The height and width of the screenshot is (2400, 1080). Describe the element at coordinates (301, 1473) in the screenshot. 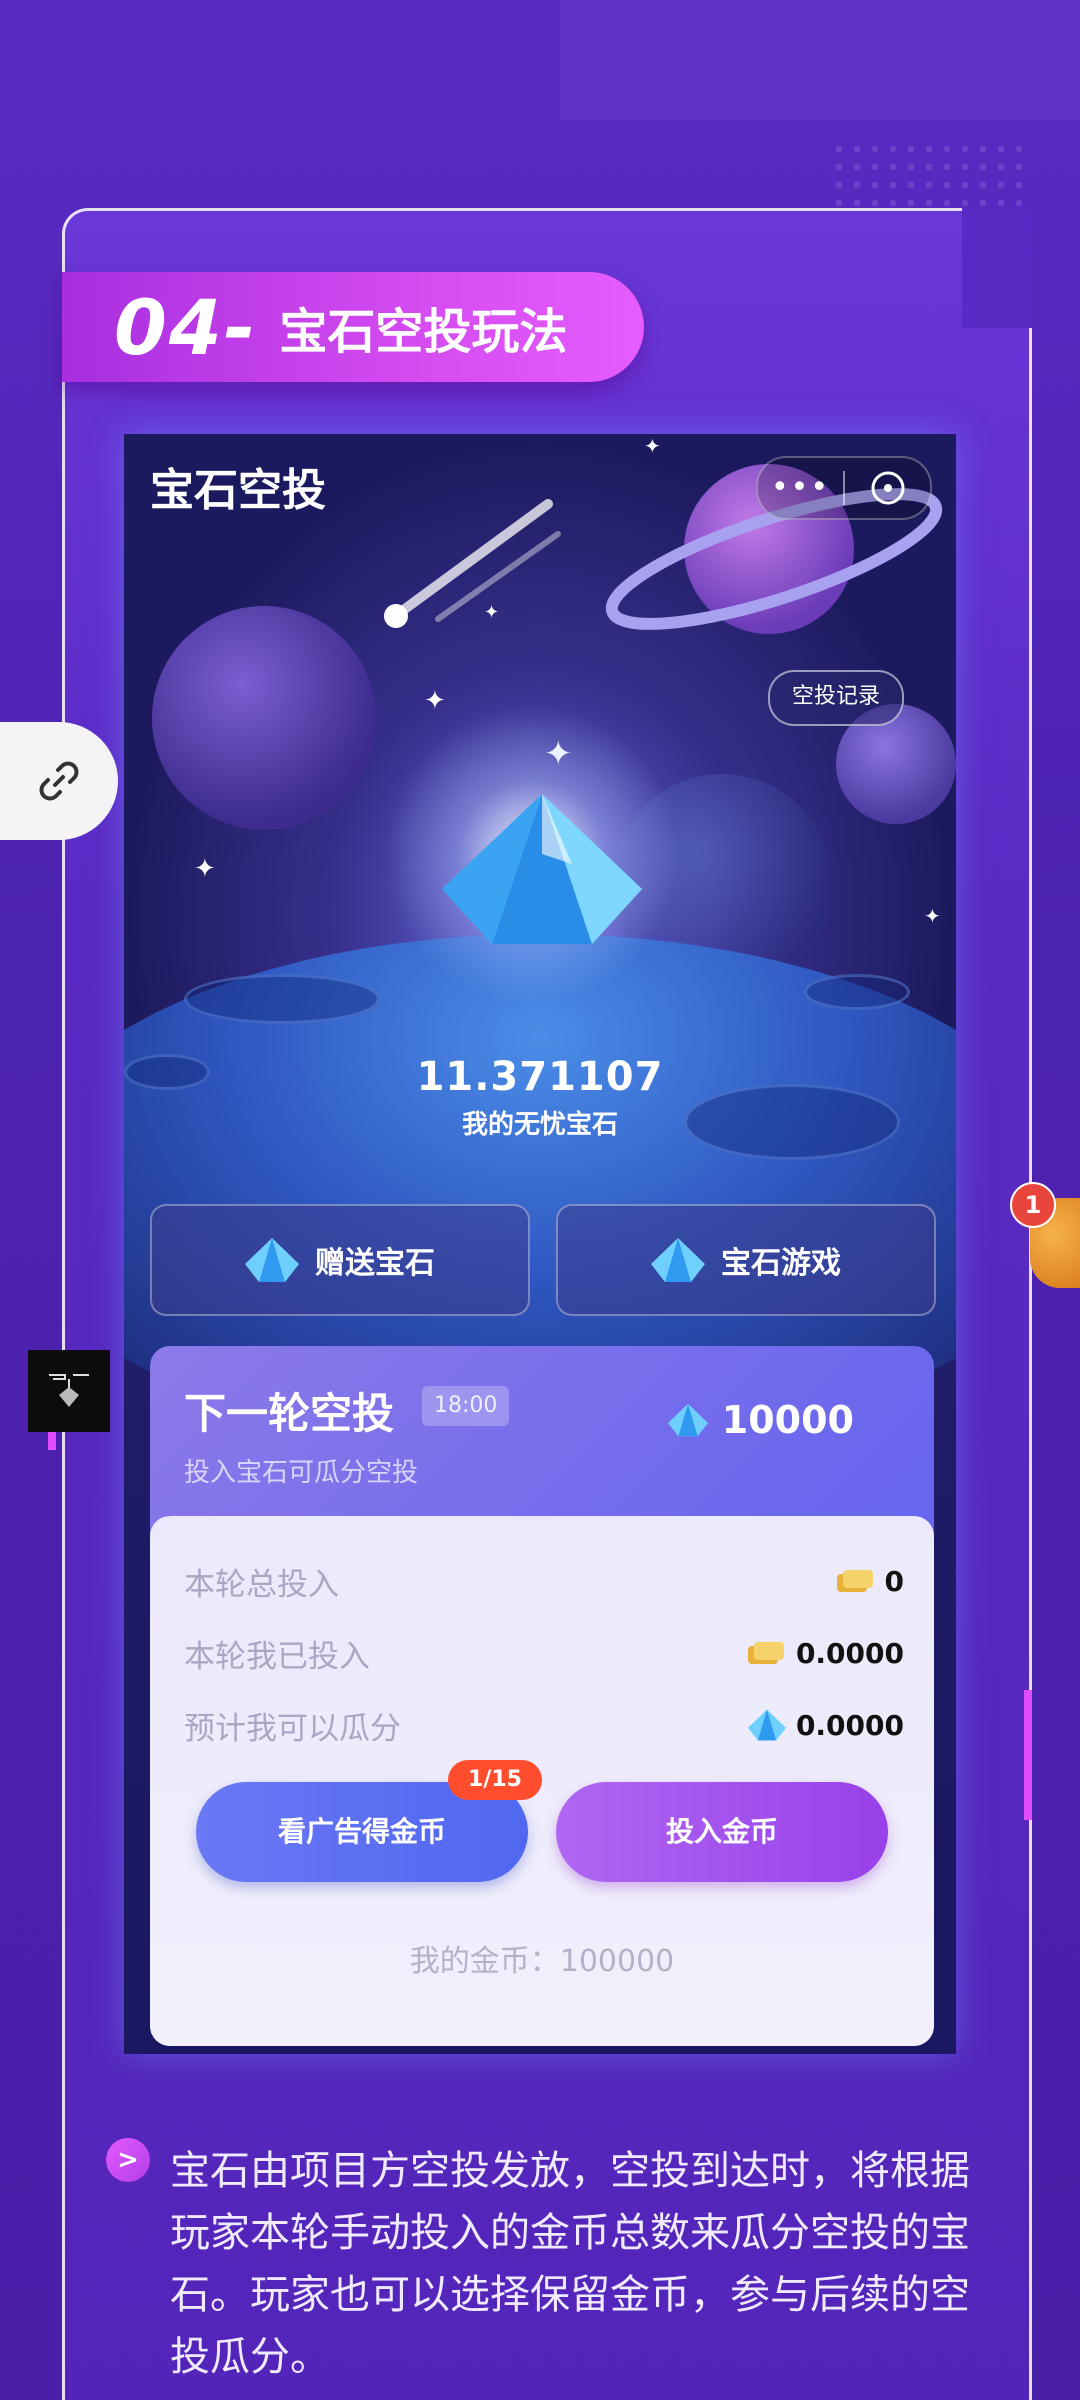

I see `next-round-subtitle: 投入宝石可瓜分空投` at that location.